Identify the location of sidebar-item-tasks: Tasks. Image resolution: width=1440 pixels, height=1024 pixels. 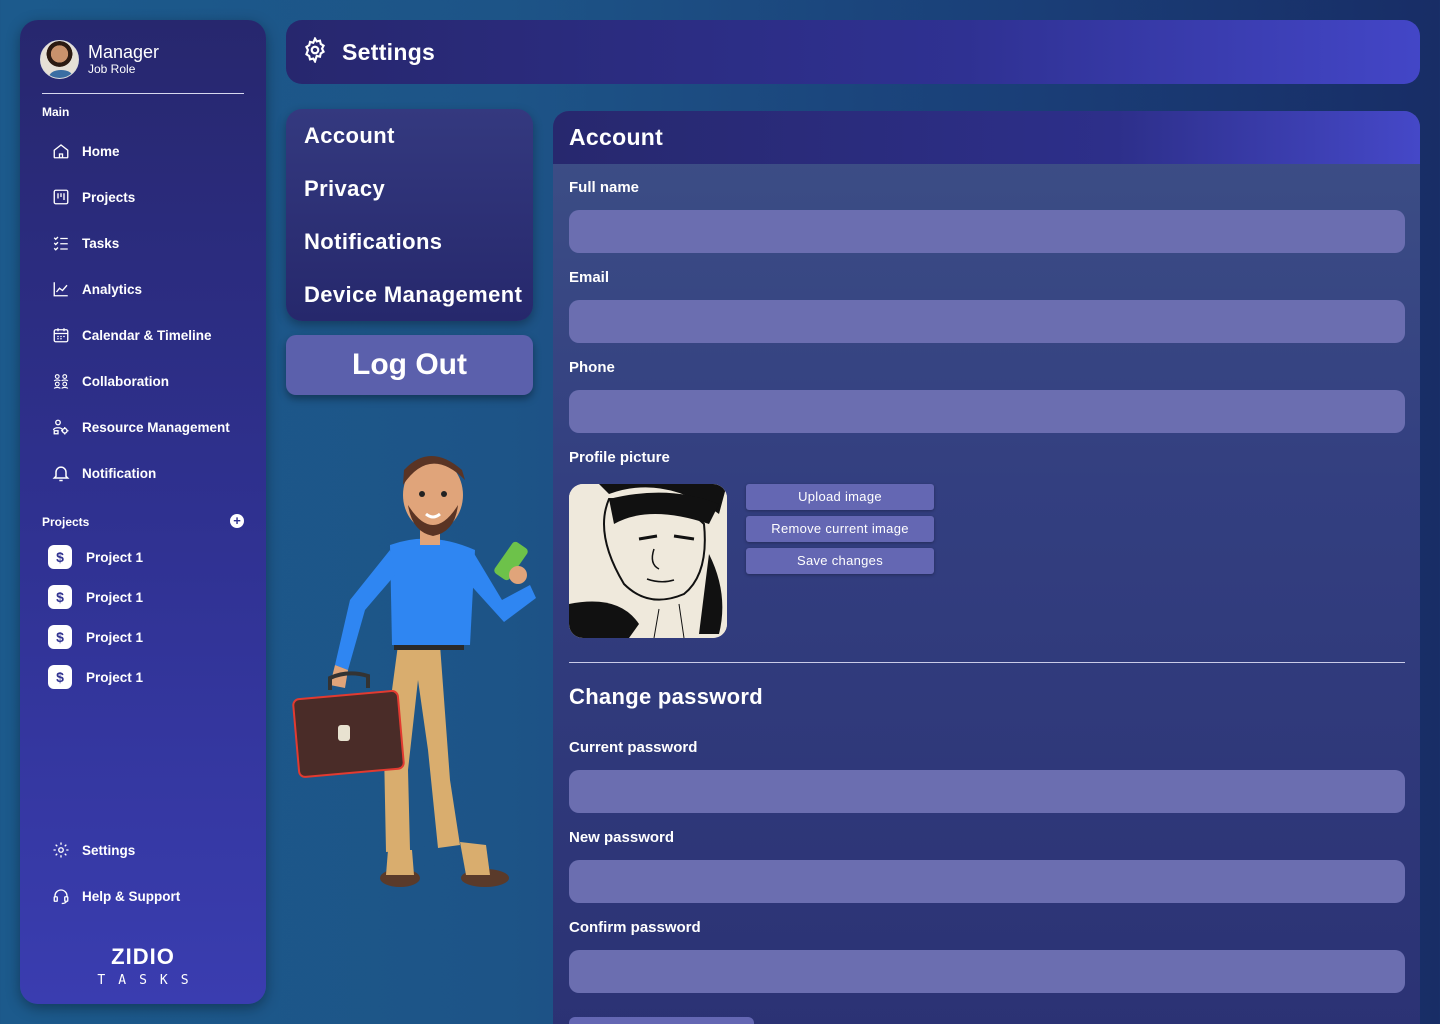
(150, 243).